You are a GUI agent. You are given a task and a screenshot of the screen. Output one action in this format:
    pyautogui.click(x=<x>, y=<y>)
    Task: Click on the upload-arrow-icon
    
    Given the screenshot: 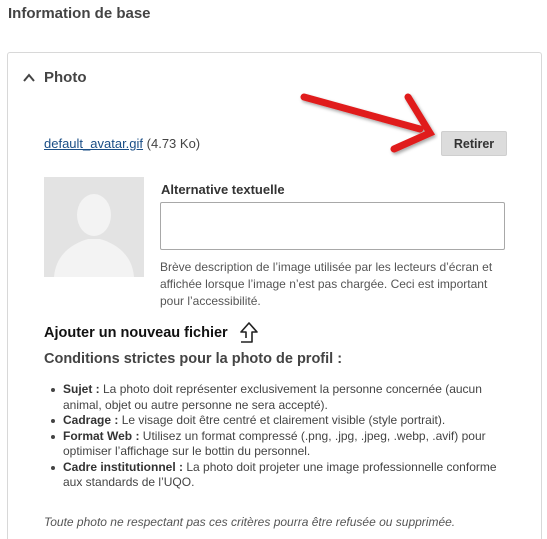 What is the action you would take?
    pyautogui.click(x=248, y=332)
    